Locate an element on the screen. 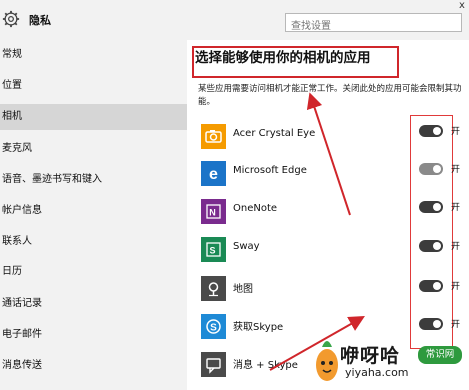  watermark-url: yiyaha.com is located at coordinates (377, 372).